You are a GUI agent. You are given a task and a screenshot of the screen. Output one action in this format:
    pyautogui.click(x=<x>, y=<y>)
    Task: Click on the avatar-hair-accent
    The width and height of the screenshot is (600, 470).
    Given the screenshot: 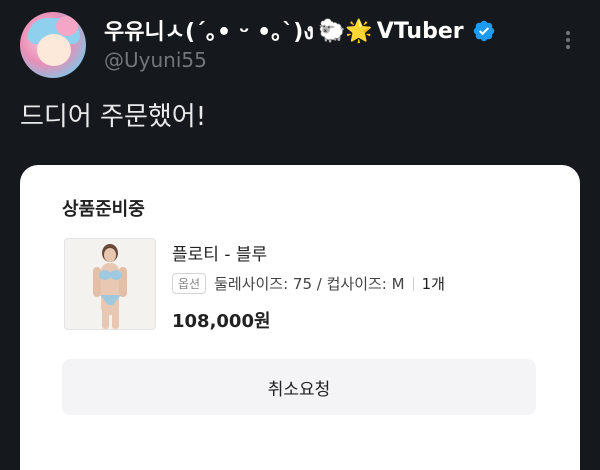 What is the action you would take?
    pyautogui.click(x=67, y=26)
    